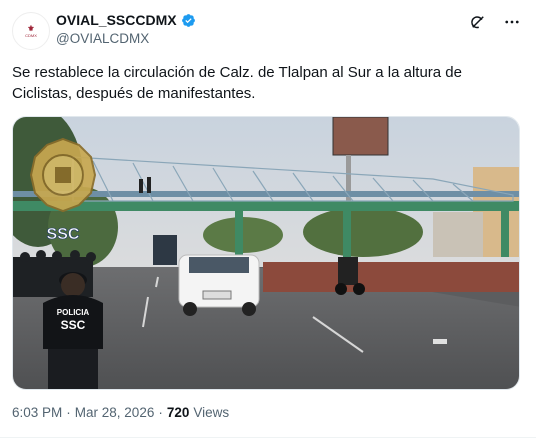 The height and width of the screenshot is (438, 536). What do you see at coordinates (512, 22) in the screenshot?
I see `more-icon` at bounding box center [512, 22].